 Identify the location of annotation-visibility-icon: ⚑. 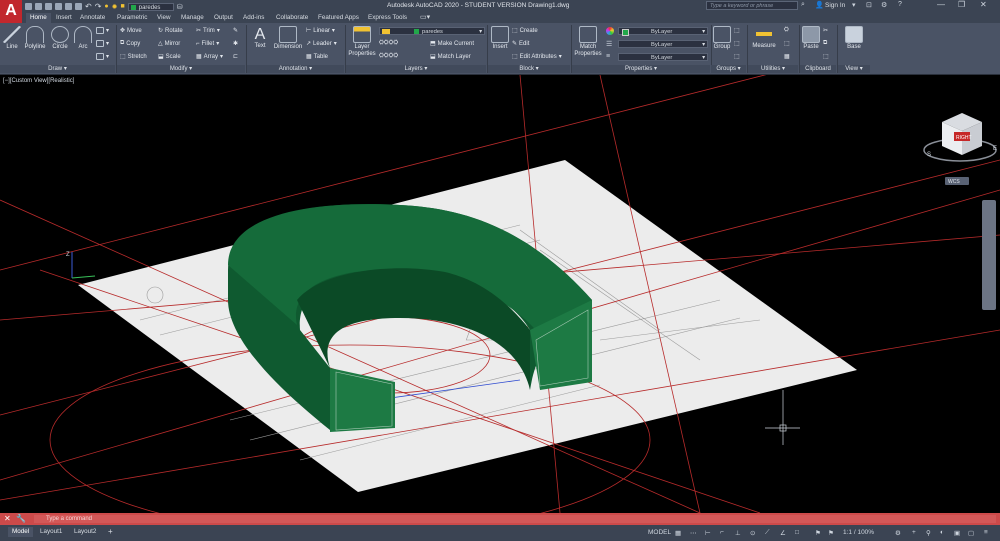
(818, 533).